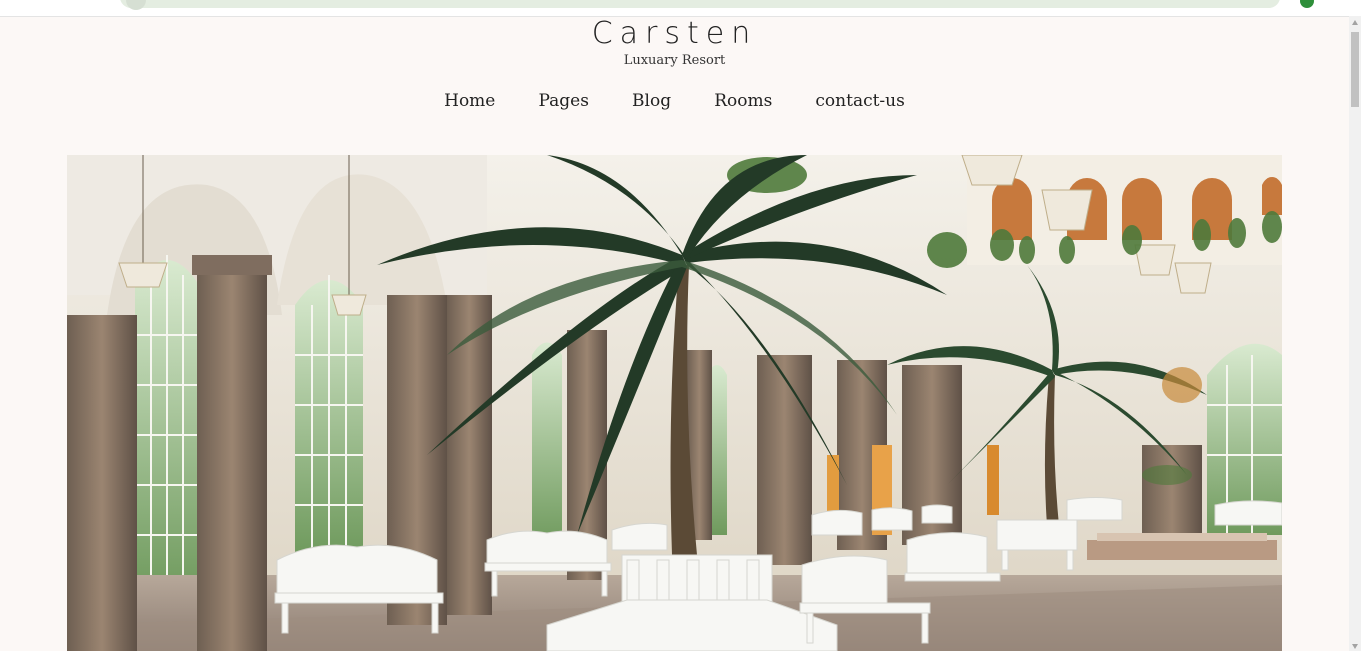 This screenshot has height=651, width=1361. I want to click on scroll-up-icon, so click(1355, 22).